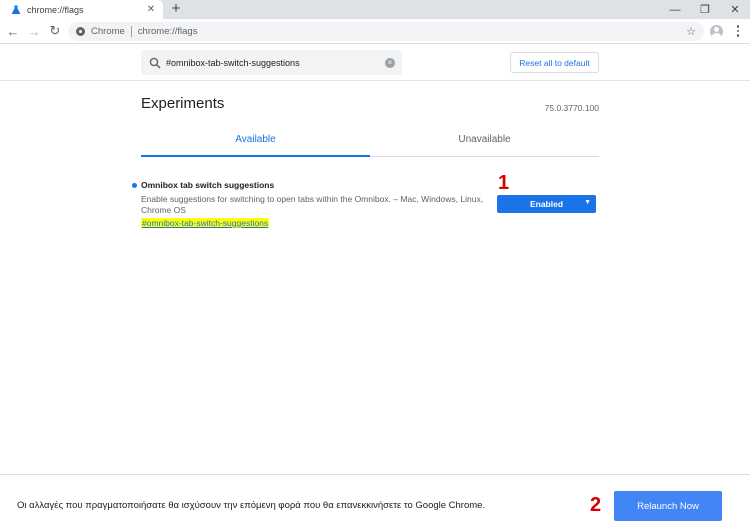 Image resolution: width=750 pixels, height=531 pixels. Describe the element at coordinates (34, 31) in the screenshot. I see `forward-button: →` at that location.